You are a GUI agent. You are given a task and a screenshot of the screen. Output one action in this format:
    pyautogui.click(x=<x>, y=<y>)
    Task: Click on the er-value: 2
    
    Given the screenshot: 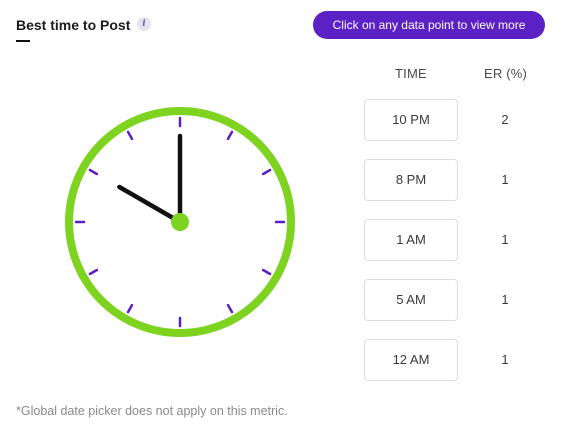 What is the action you would take?
    pyautogui.click(x=505, y=119)
    